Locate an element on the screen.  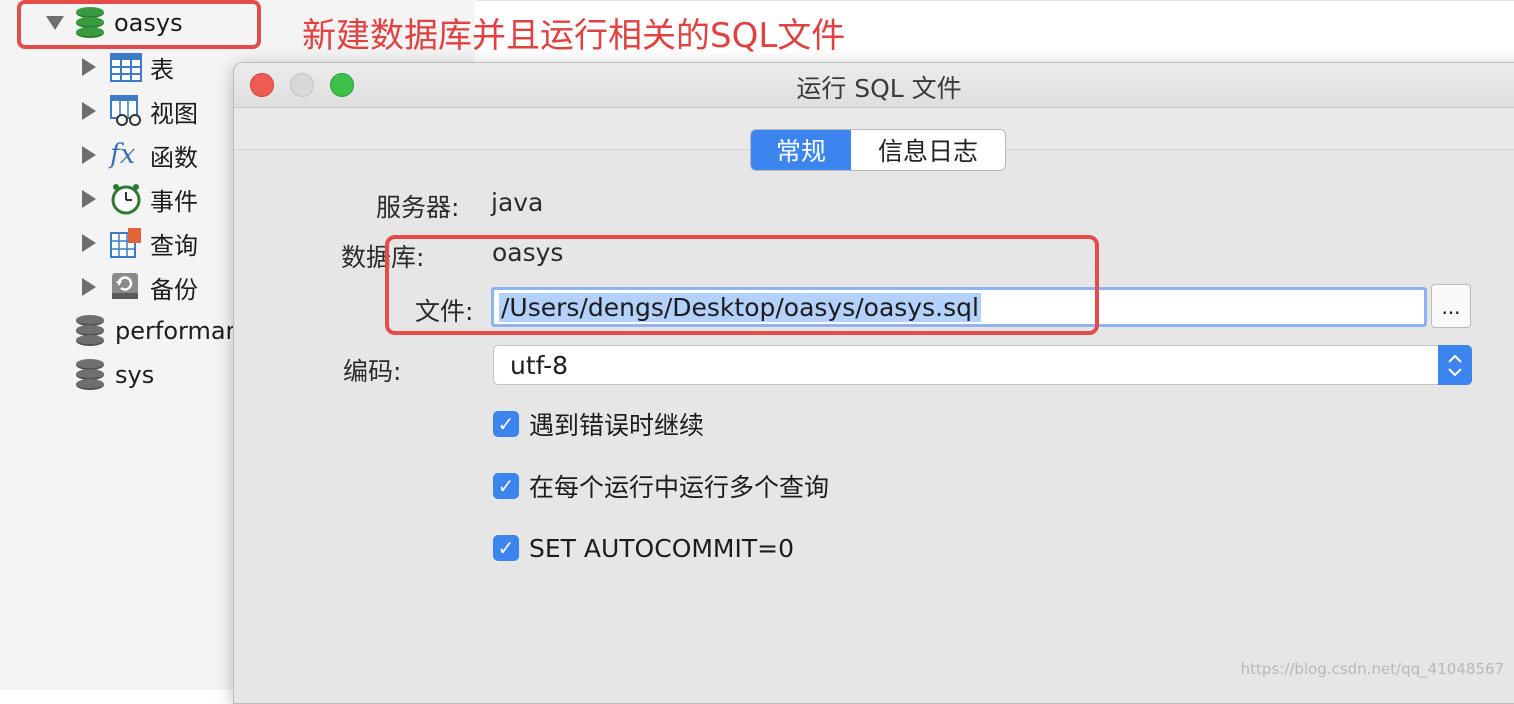
tree-item-label: 查询 is located at coordinates (174, 245).